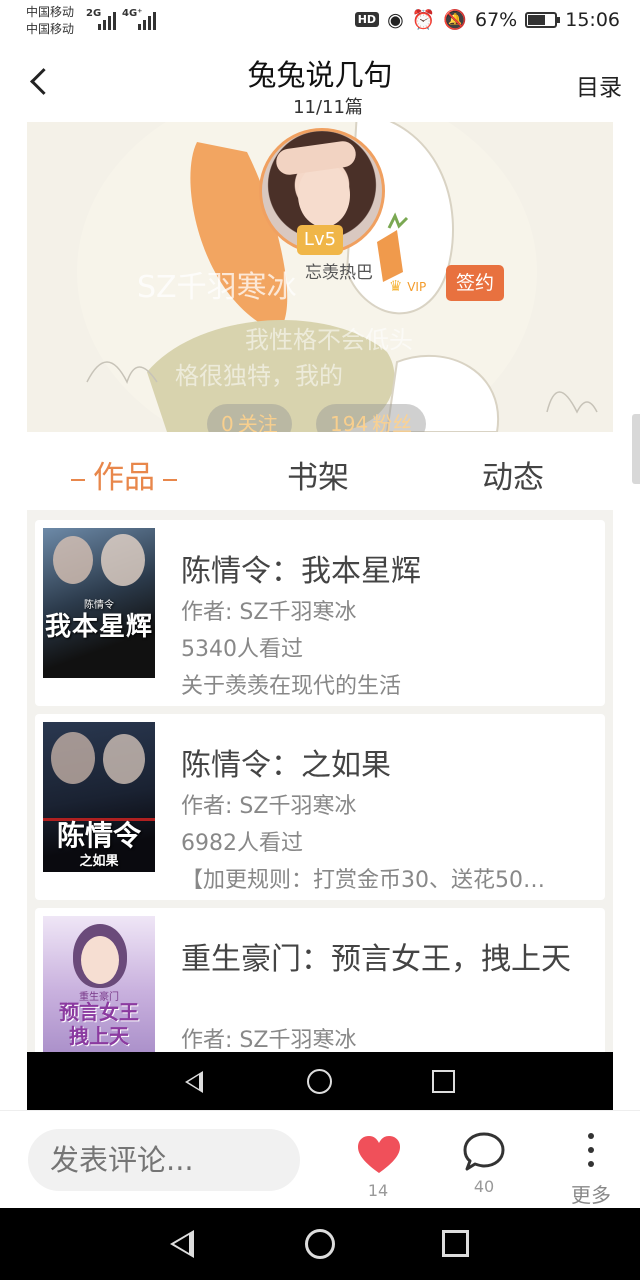 The width and height of the screenshot is (640, 1280). I want to click on hot-label: 忘羡热巴, so click(339, 273).